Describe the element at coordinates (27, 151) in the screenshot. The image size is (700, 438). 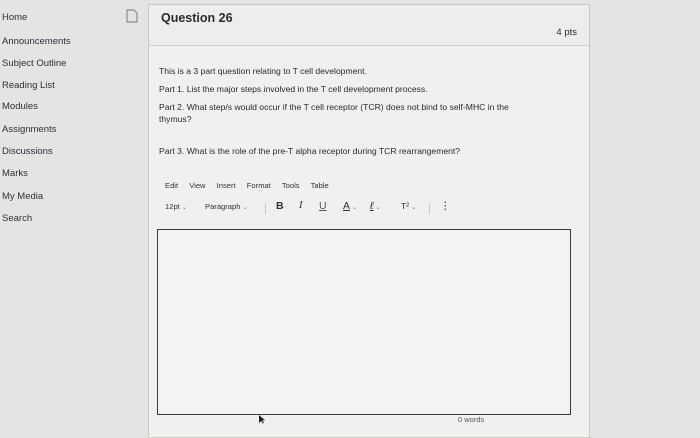
I see `nav-discussions: Discussions` at that location.